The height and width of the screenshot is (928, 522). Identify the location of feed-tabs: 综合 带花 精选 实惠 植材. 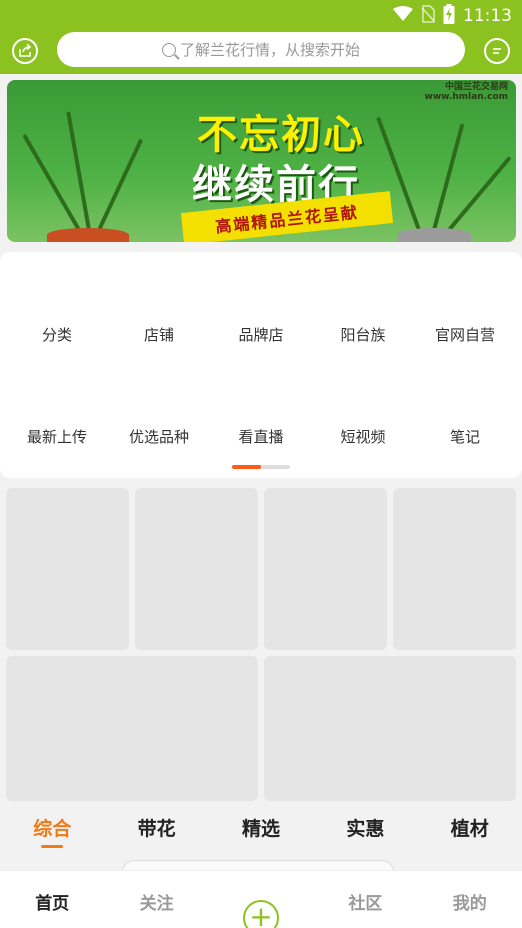
(261, 834).